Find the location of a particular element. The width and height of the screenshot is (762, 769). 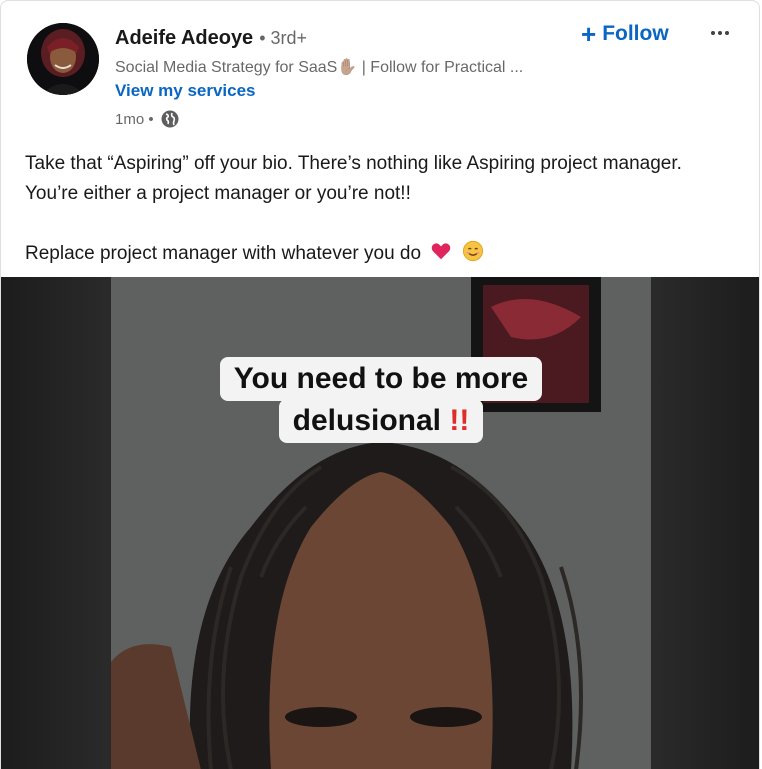

view-services-link: View my services is located at coordinates (185, 91).